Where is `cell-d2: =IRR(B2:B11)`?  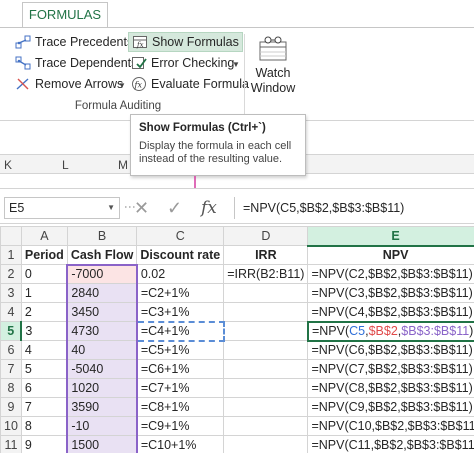
cell-d2: =IRR(B2:B11) is located at coordinates (266, 274).